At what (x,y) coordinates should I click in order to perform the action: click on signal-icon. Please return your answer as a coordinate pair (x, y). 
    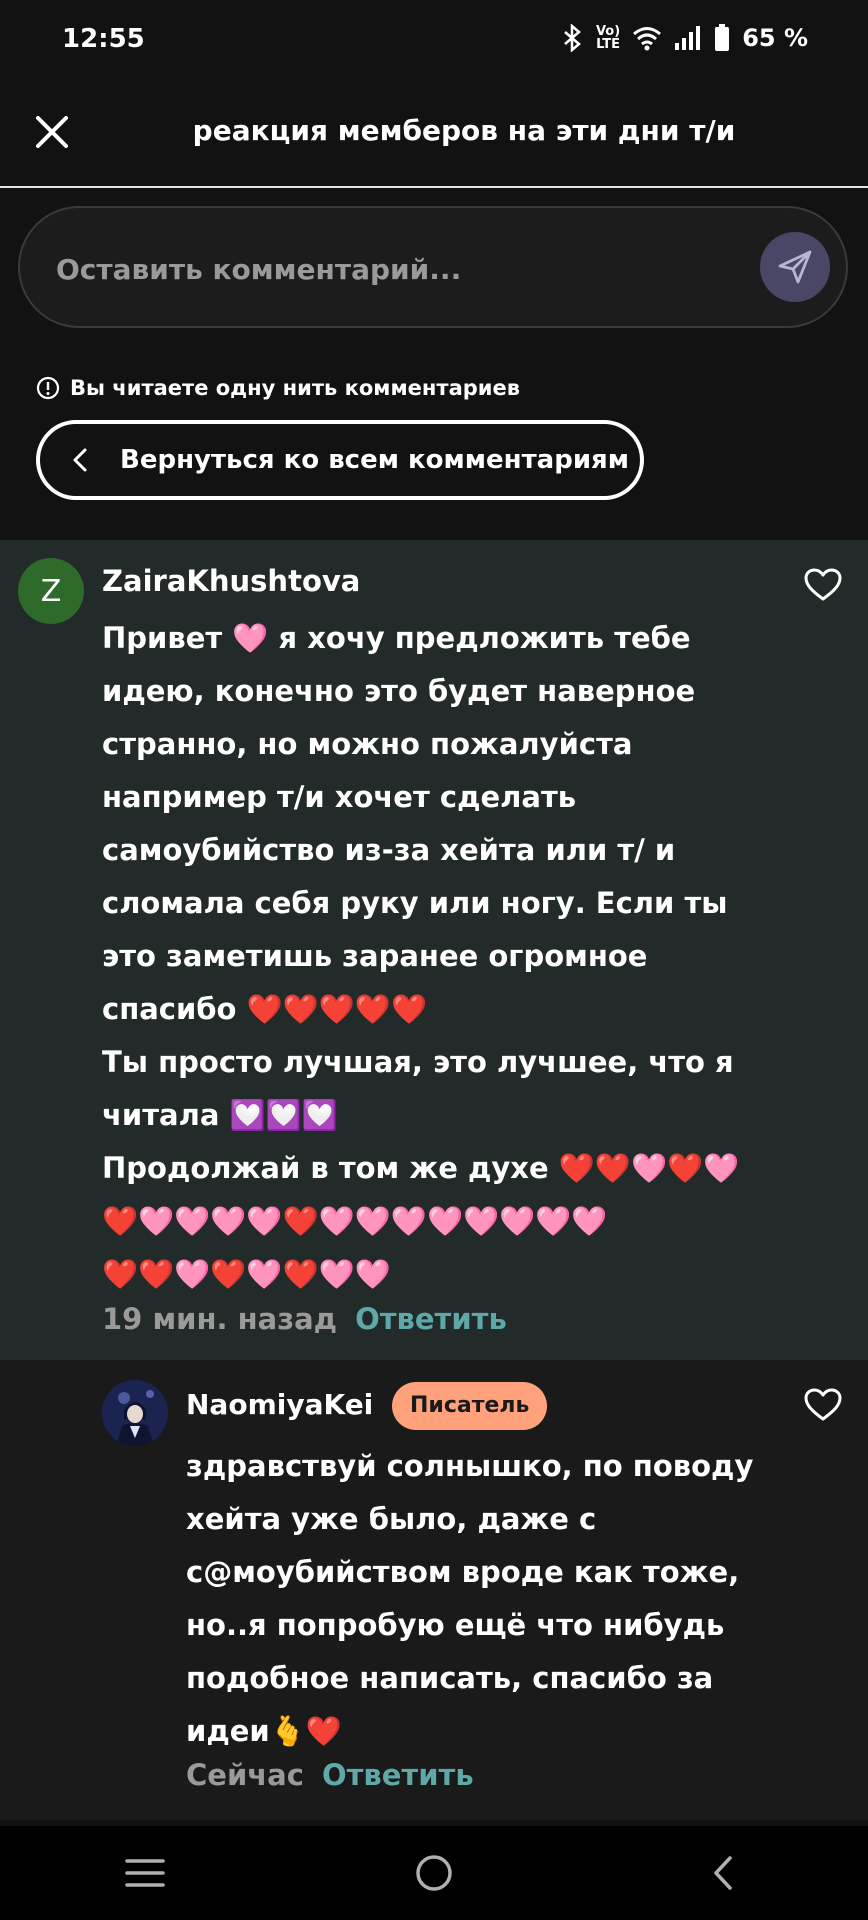
    Looking at the image, I should click on (688, 38).